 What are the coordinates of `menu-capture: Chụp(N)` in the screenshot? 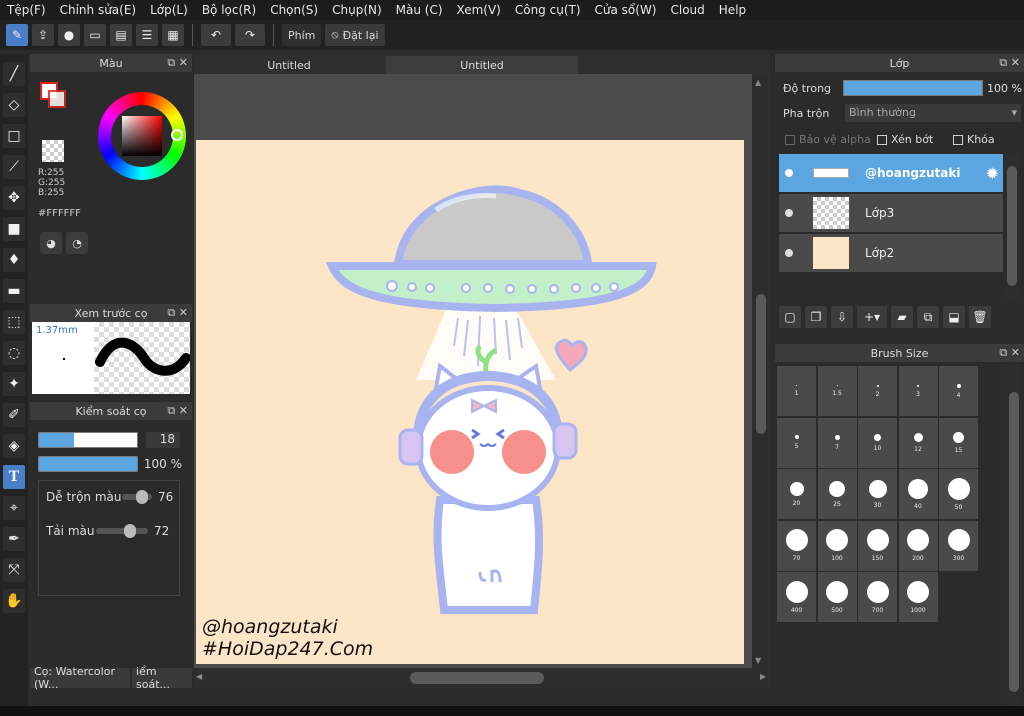 It's located at (357, 10).